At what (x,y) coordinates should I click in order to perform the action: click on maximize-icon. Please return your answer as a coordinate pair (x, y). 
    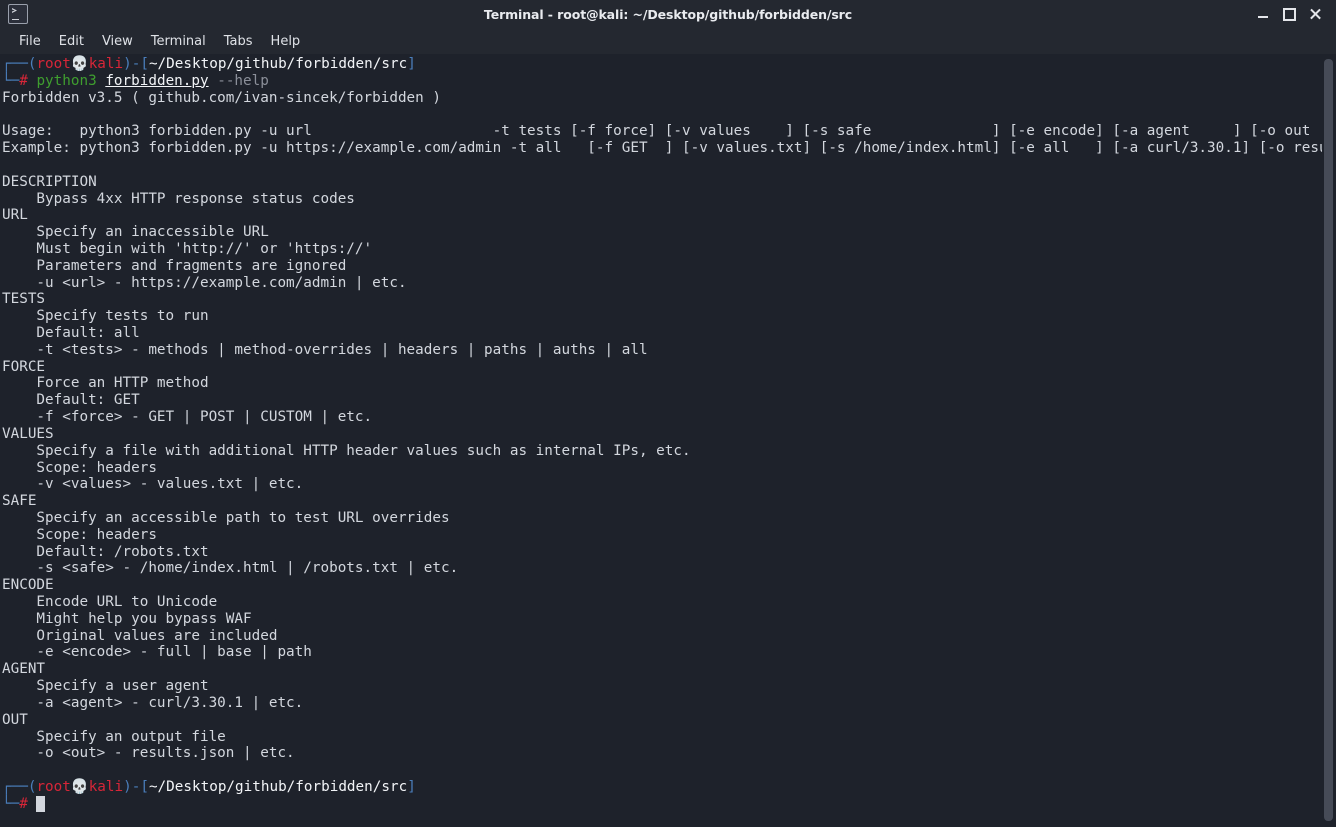
    Looking at the image, I should click on (1289, 14).